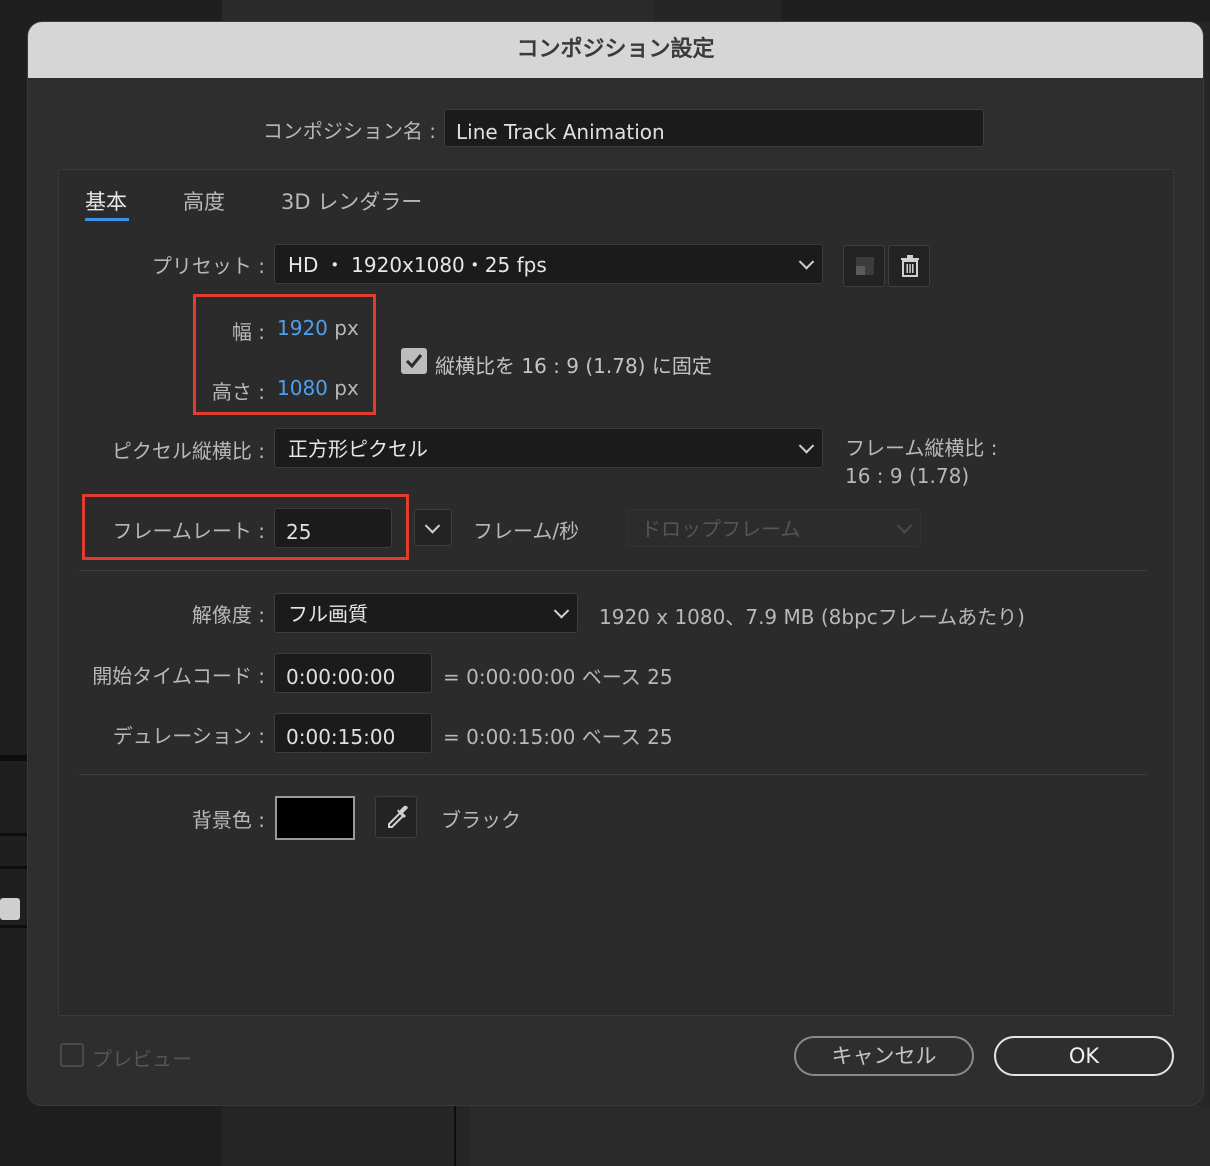 Image resolution: width=1210 pixels, height=1166 pixels. What do you see at coordinates (1084, 1056) in the screenshot?
I see `ok-button: OK` at bounding box center [1084, 1056].